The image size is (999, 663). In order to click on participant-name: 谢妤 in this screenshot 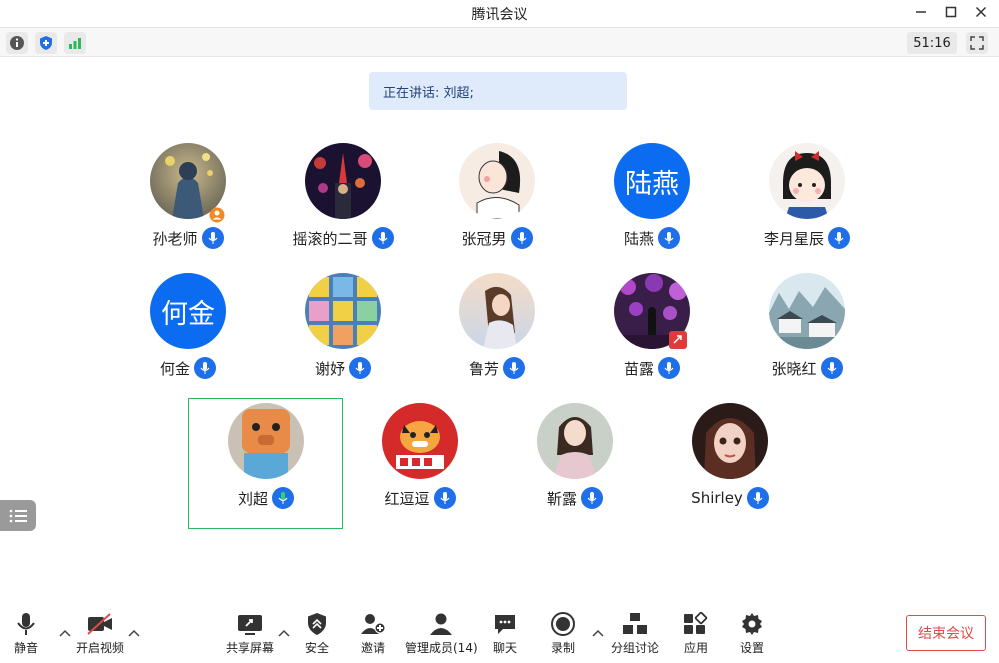, I will do `click(329, 368)`.